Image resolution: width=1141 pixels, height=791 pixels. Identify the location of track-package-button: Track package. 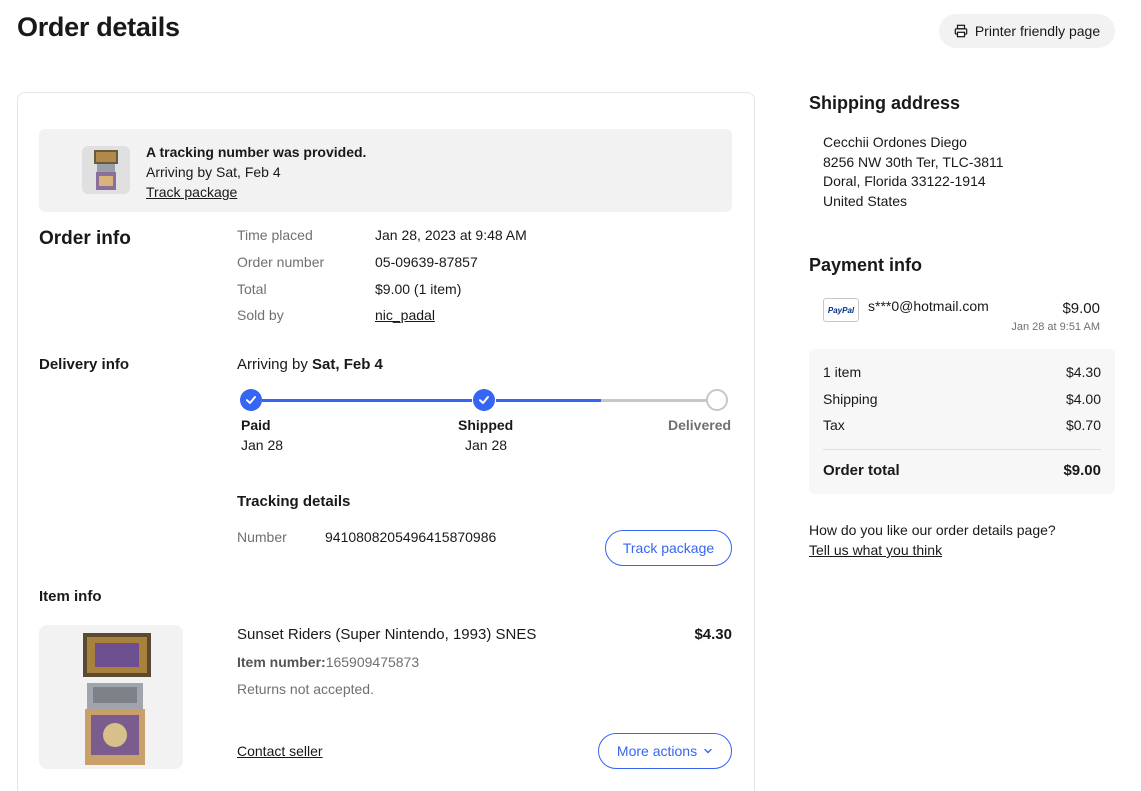
(668, 548).